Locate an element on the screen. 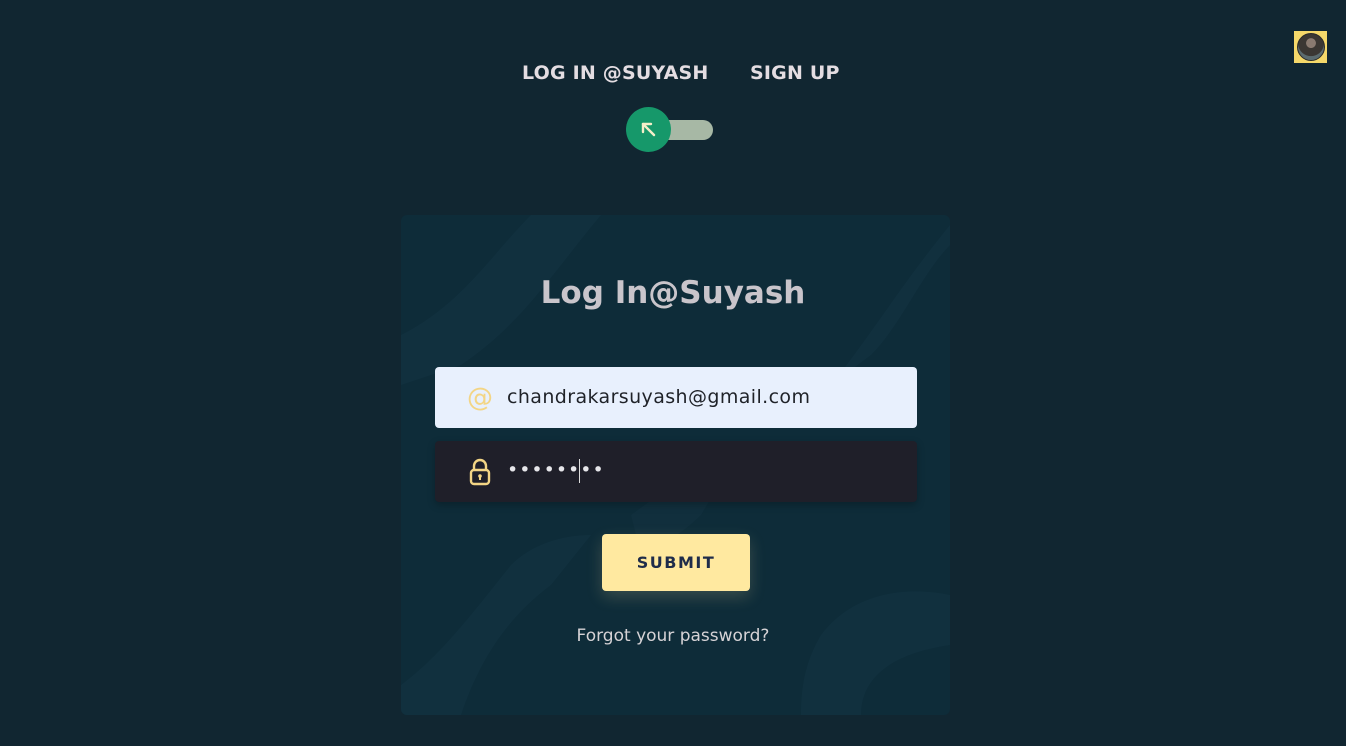 This screenshot has width=1346, height=746. forgot-password-link: Forgot your password? is located at coordinates (673, 636).